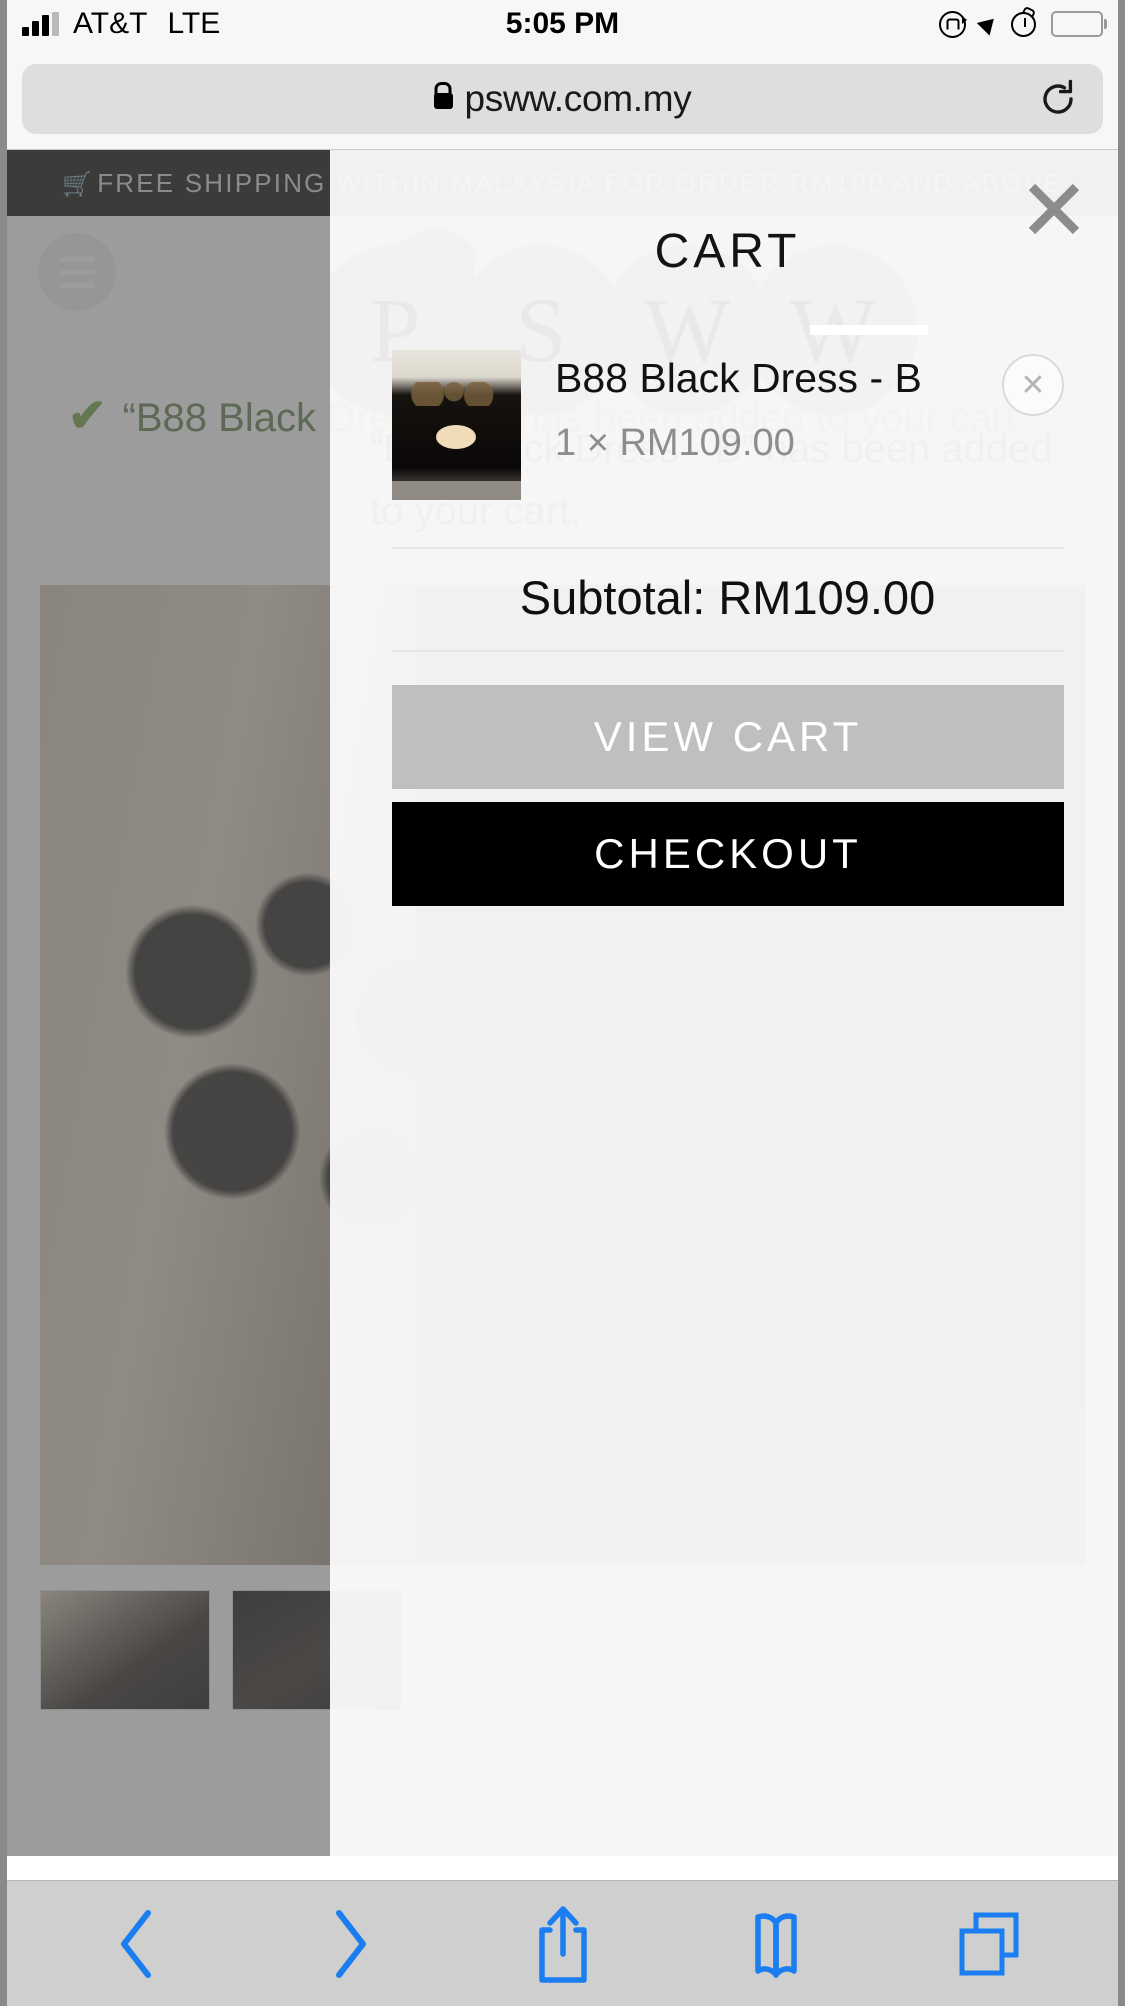 Image resolution: width=1125 pixels, height=2006 pixels. What do you see at coordinates (137, 1944) in the screenshot?
I see `chevron-left-icon` at bounding box center [137, 1944].